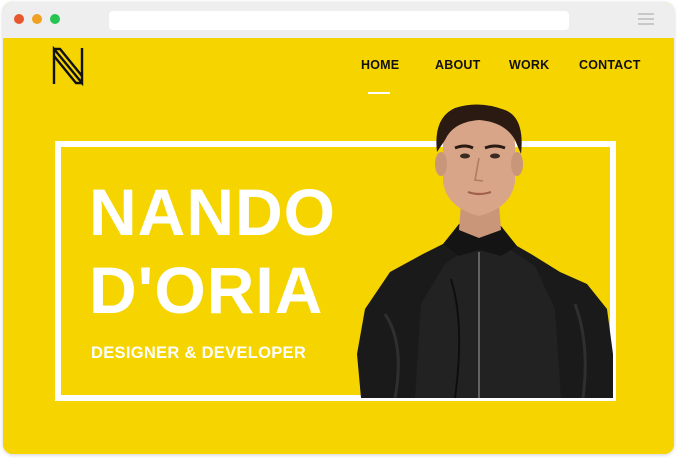 The width and height of the screenshot is (677, 458). Describe the element at coordinates (380, 65) in the screenshot. I see `nav-home: HOME` at that location.